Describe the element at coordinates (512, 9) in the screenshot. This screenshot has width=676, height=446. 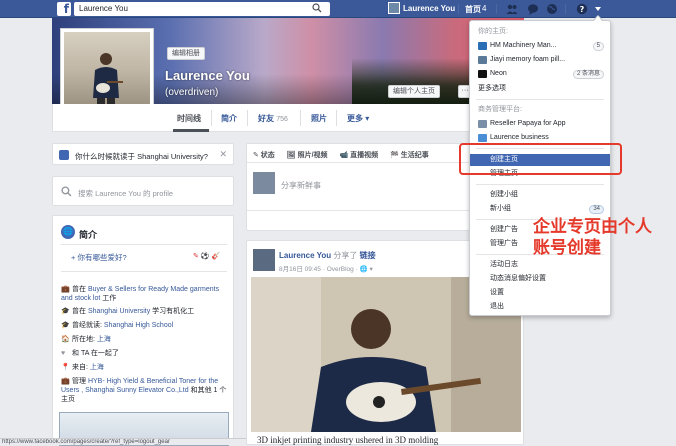
I see `friend-requests-icon` at that location.